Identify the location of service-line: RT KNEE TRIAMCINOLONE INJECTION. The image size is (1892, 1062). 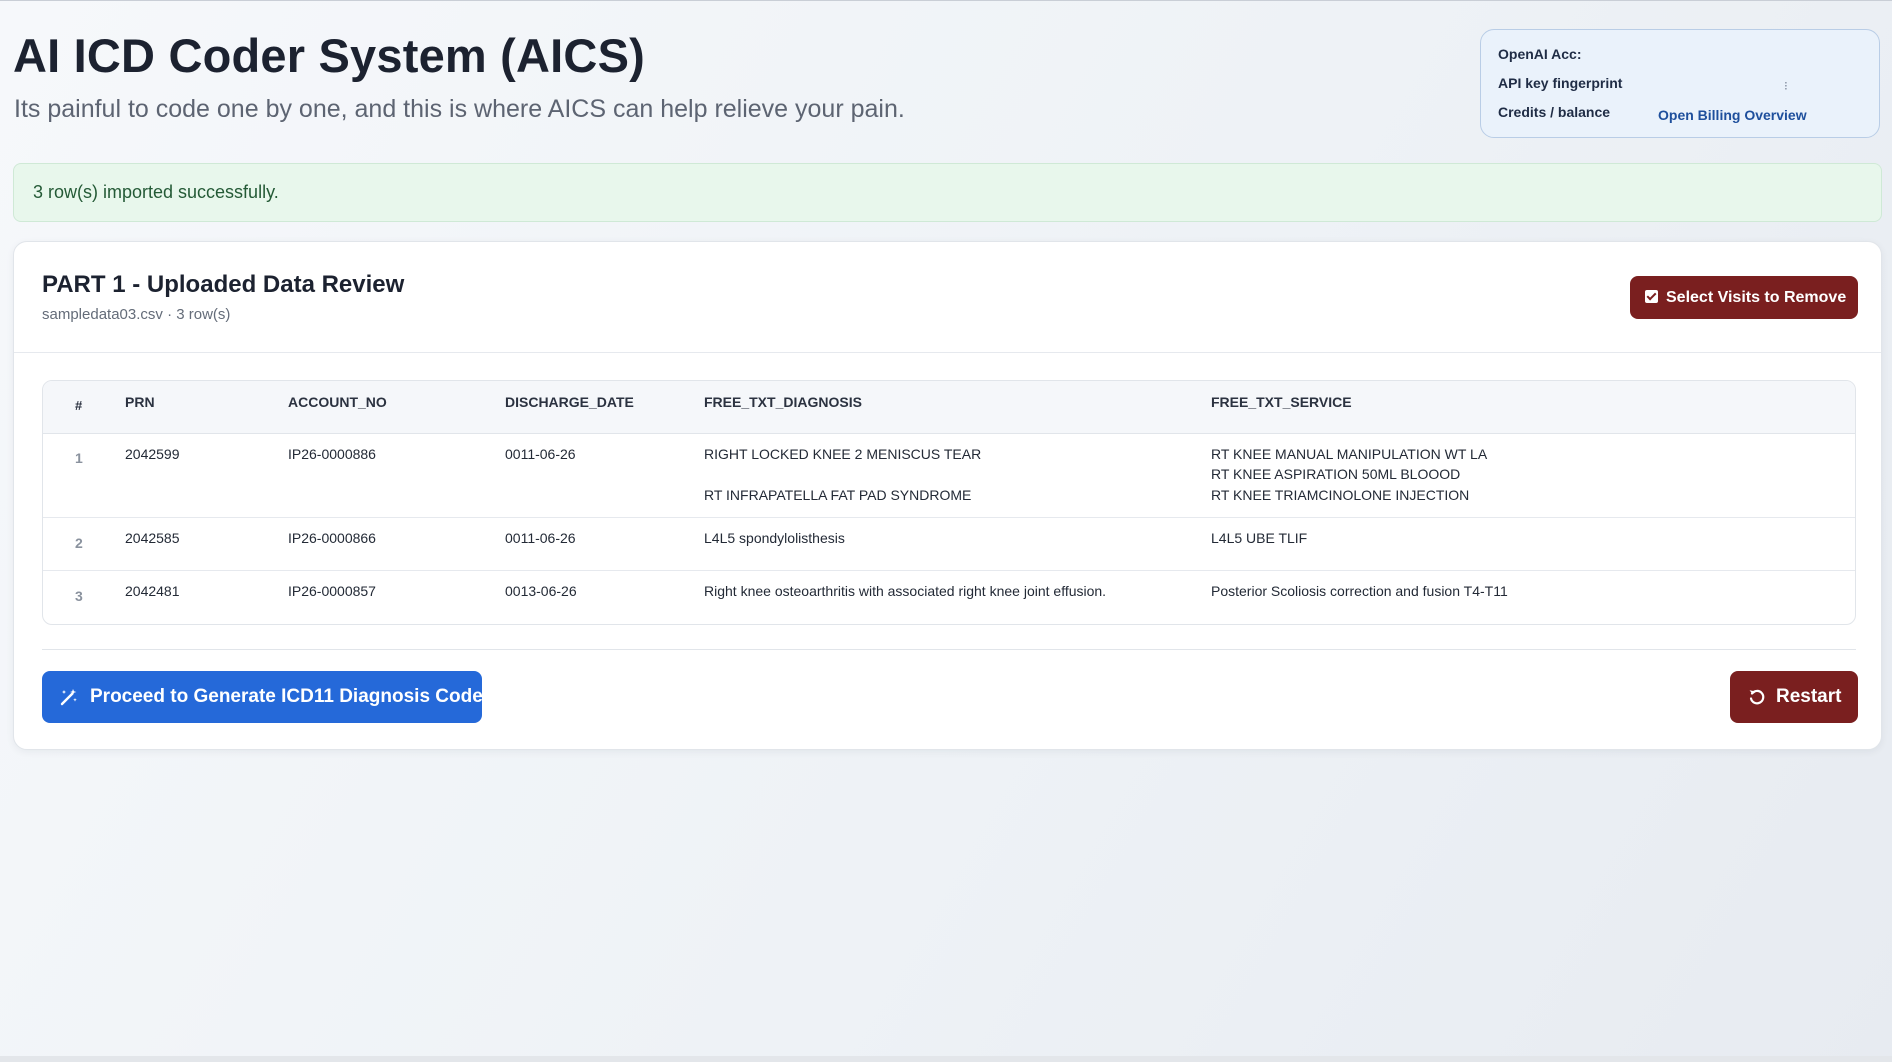
(1340, 495).